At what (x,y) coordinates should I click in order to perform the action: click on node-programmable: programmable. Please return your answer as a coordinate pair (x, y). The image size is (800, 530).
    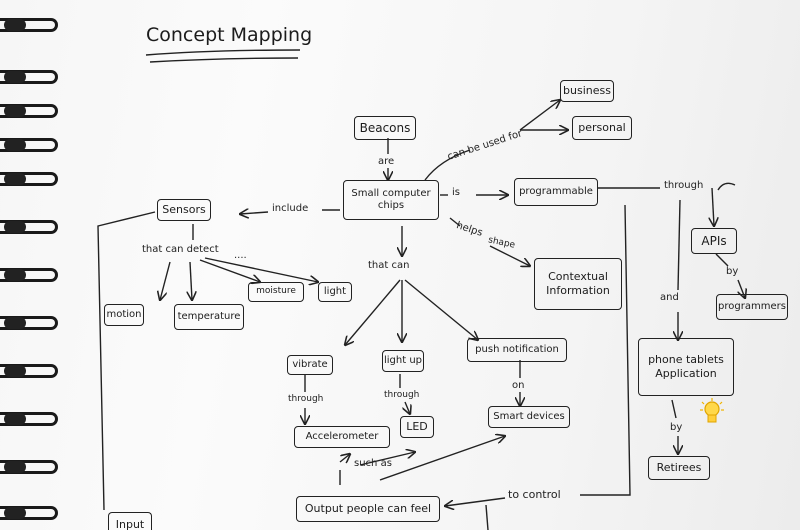
    Looking at the image, I should click on (556, 192).